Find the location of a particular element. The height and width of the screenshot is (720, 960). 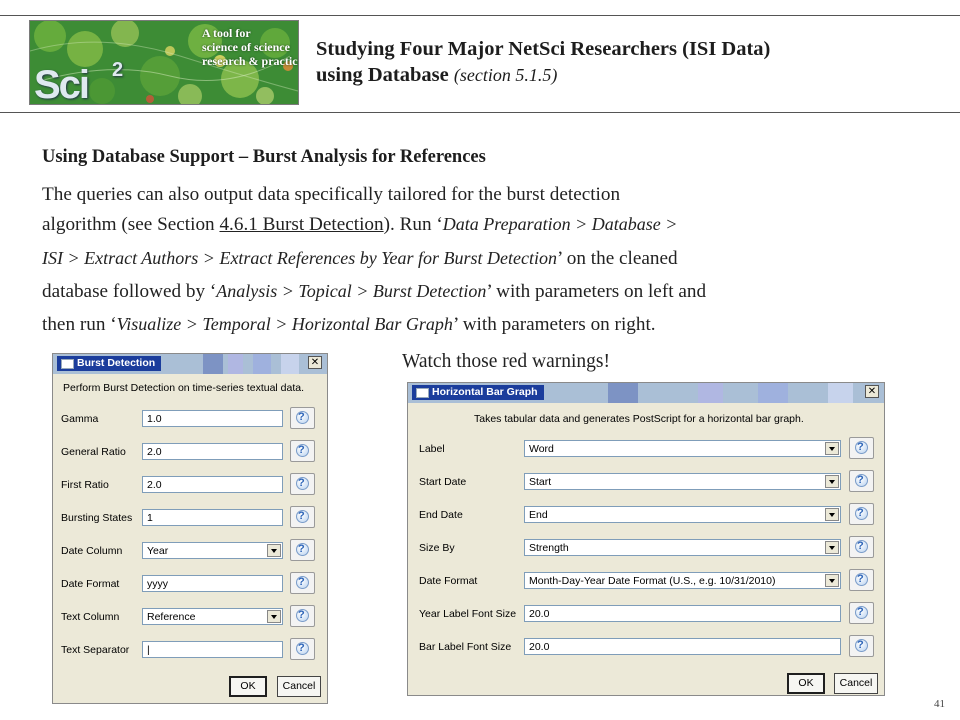

dialog-title-text: Horizontal Bar Graph is located at coordinates (485, 392).